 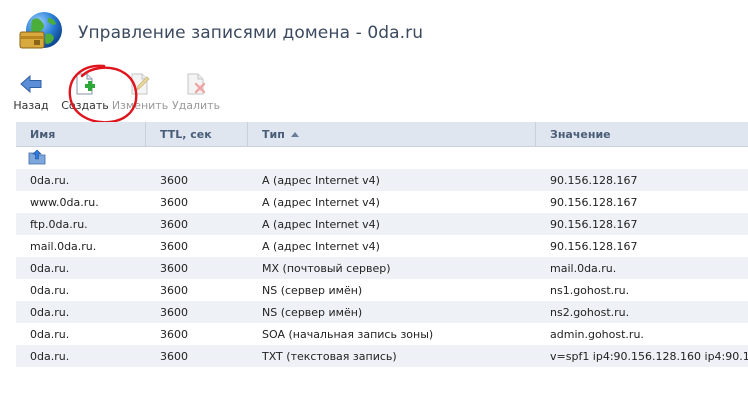 What do you see at coordinates (392, 134) in the screenshot?
I see `column-header-type: Тип` at bounding box center [392, 134].